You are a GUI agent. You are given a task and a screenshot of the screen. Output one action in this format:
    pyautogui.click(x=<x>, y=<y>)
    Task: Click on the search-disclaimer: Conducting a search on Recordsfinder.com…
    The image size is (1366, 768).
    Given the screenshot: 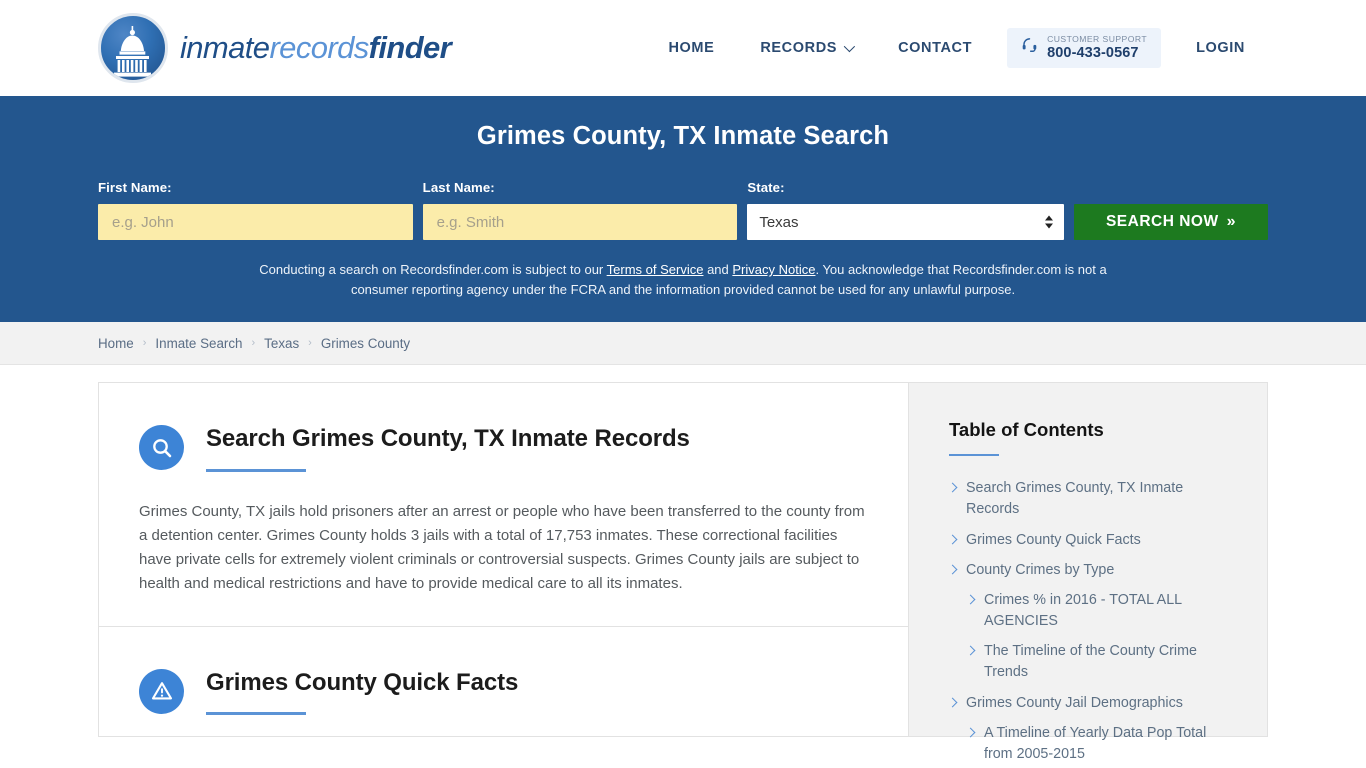 What is the action you would take?
    pyautogui.click(x=683, y=280)
    